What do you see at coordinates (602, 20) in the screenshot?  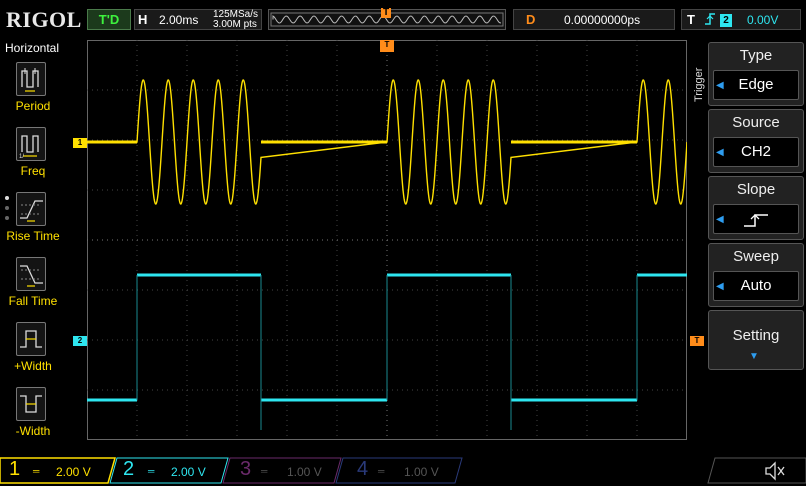 I see `delay-value: 0.00000000ps` at bounding box center [602, 20].